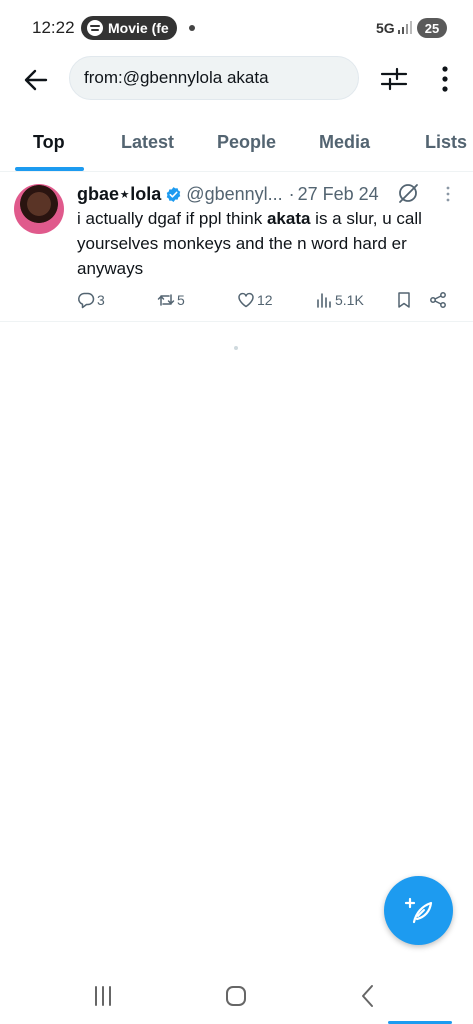 The width and height of the screenshot is (473, 1024). I want to click on reply-icon, so click(86, 300).